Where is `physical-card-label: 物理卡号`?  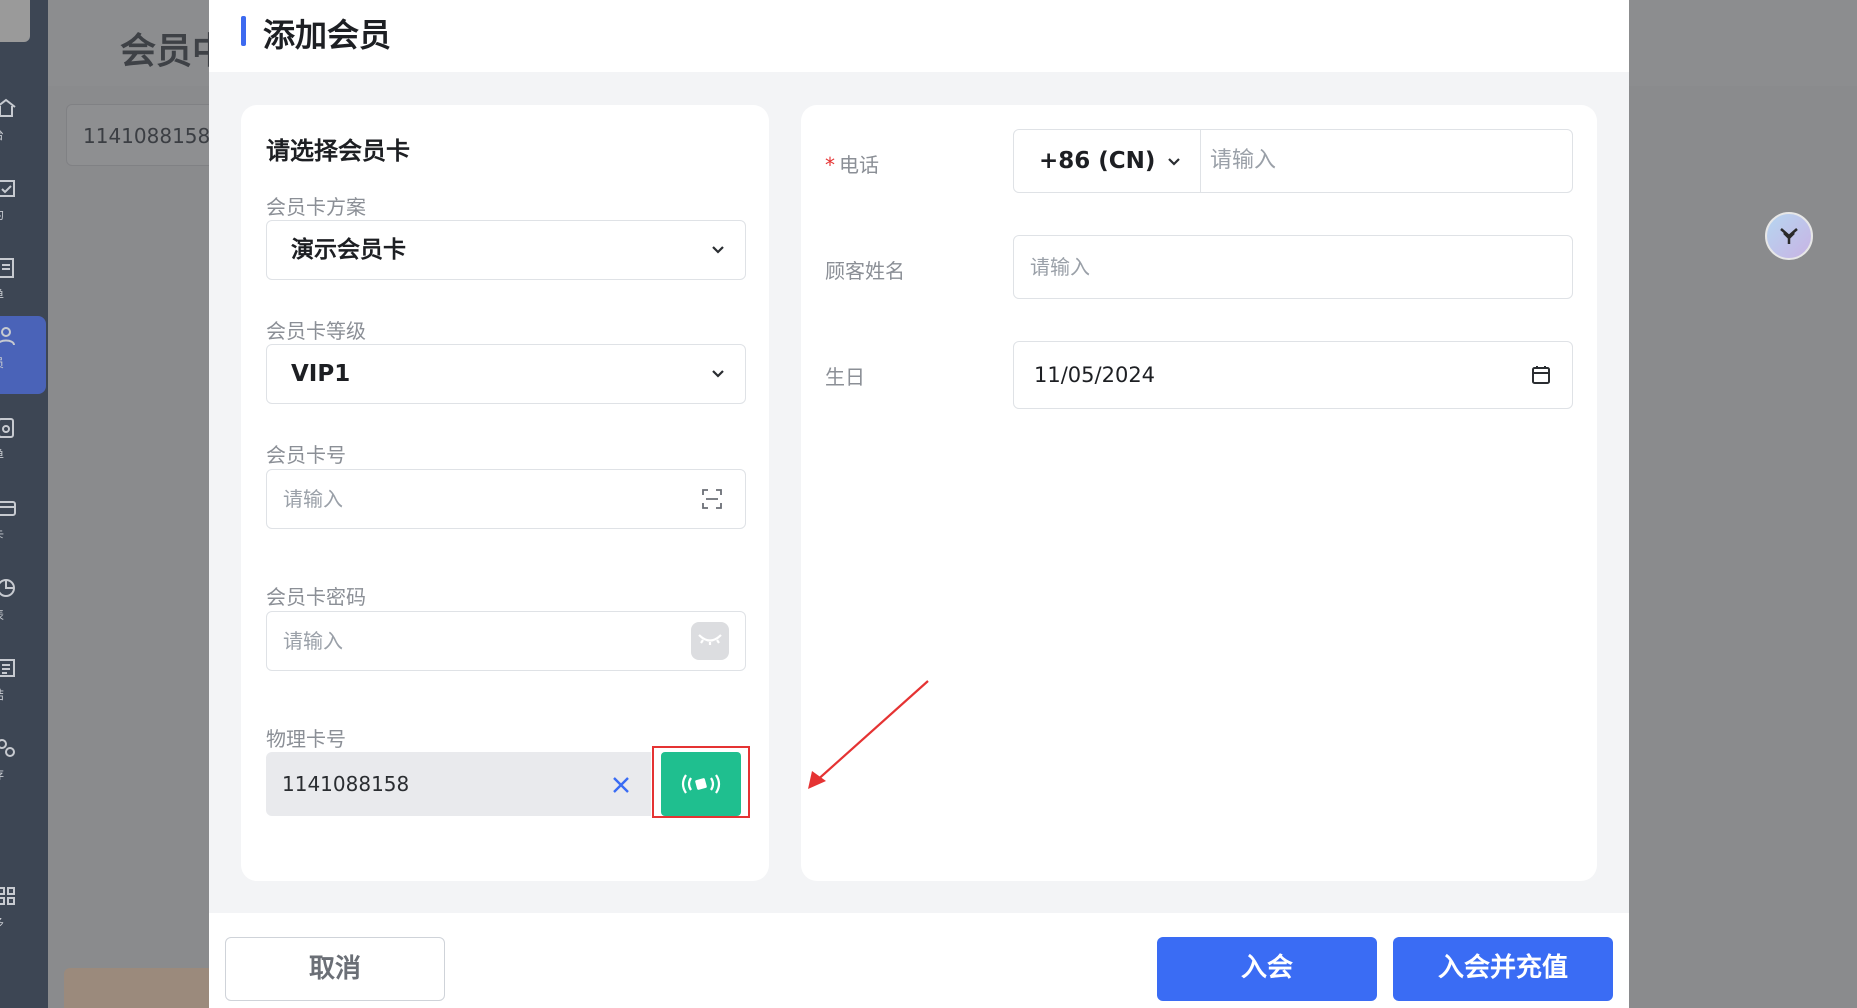
physical-card-label: 物理卡号 is located at coordinates (306, 739).